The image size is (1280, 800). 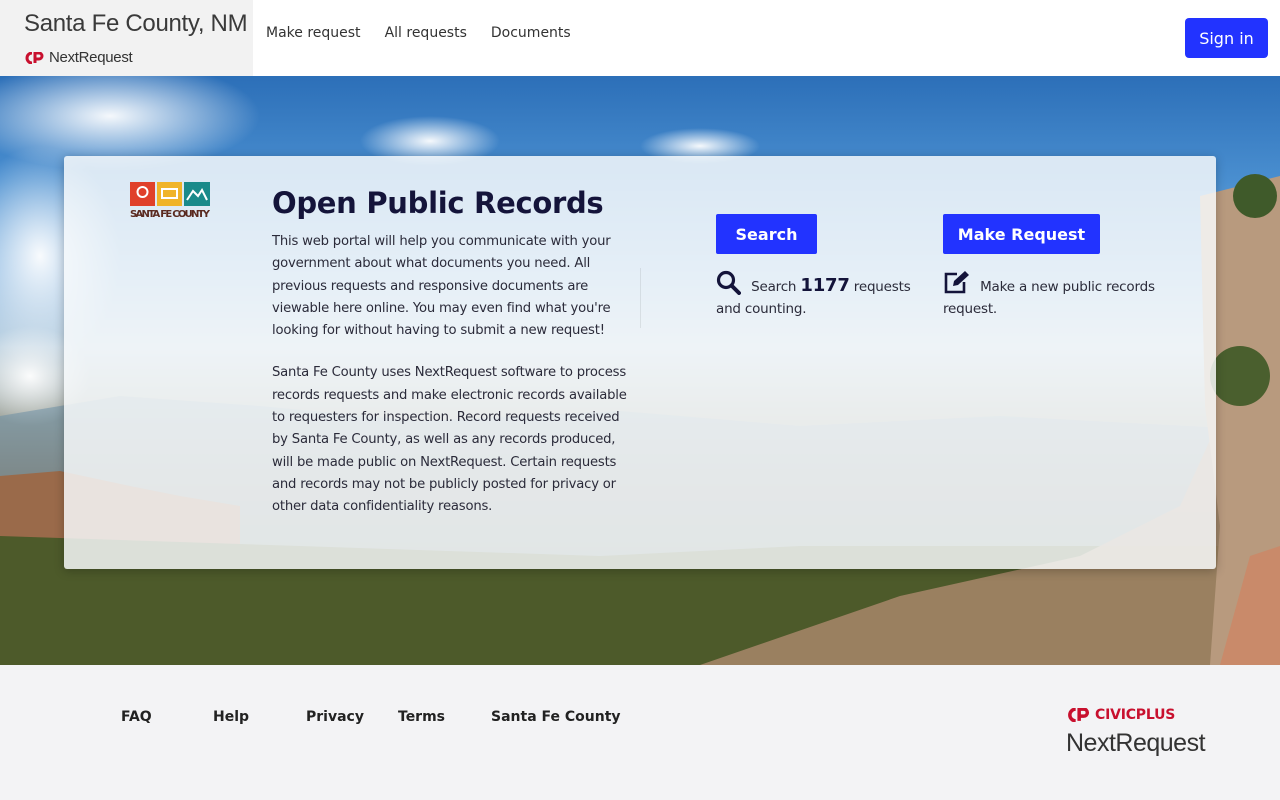 I want to click on search-desc-prefix: Search, so click(x=774, y=287).